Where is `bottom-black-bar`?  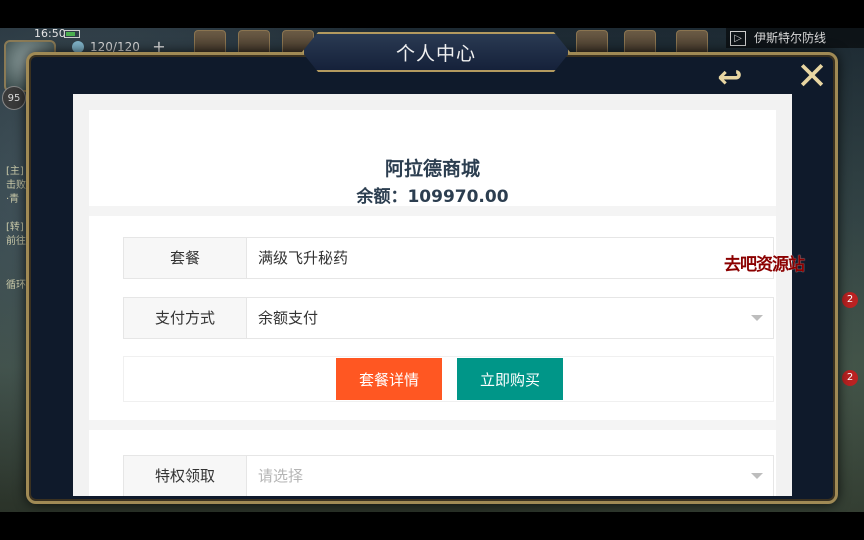 bottom-black-bar is located at coordinates (432, 526).